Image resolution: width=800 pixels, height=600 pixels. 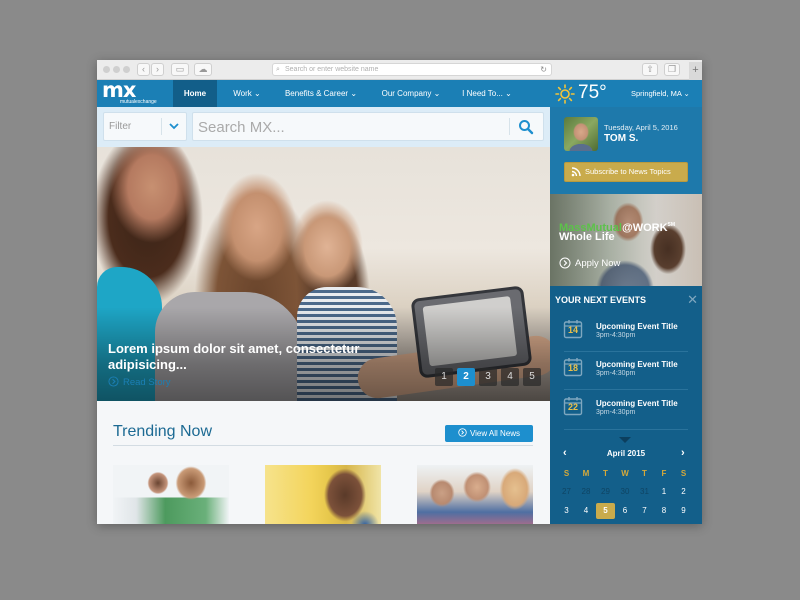 What do you see at coordinates (683, 492) in the screenshot?
I see `calendar-day: 2` at bounding box center [683, 492].